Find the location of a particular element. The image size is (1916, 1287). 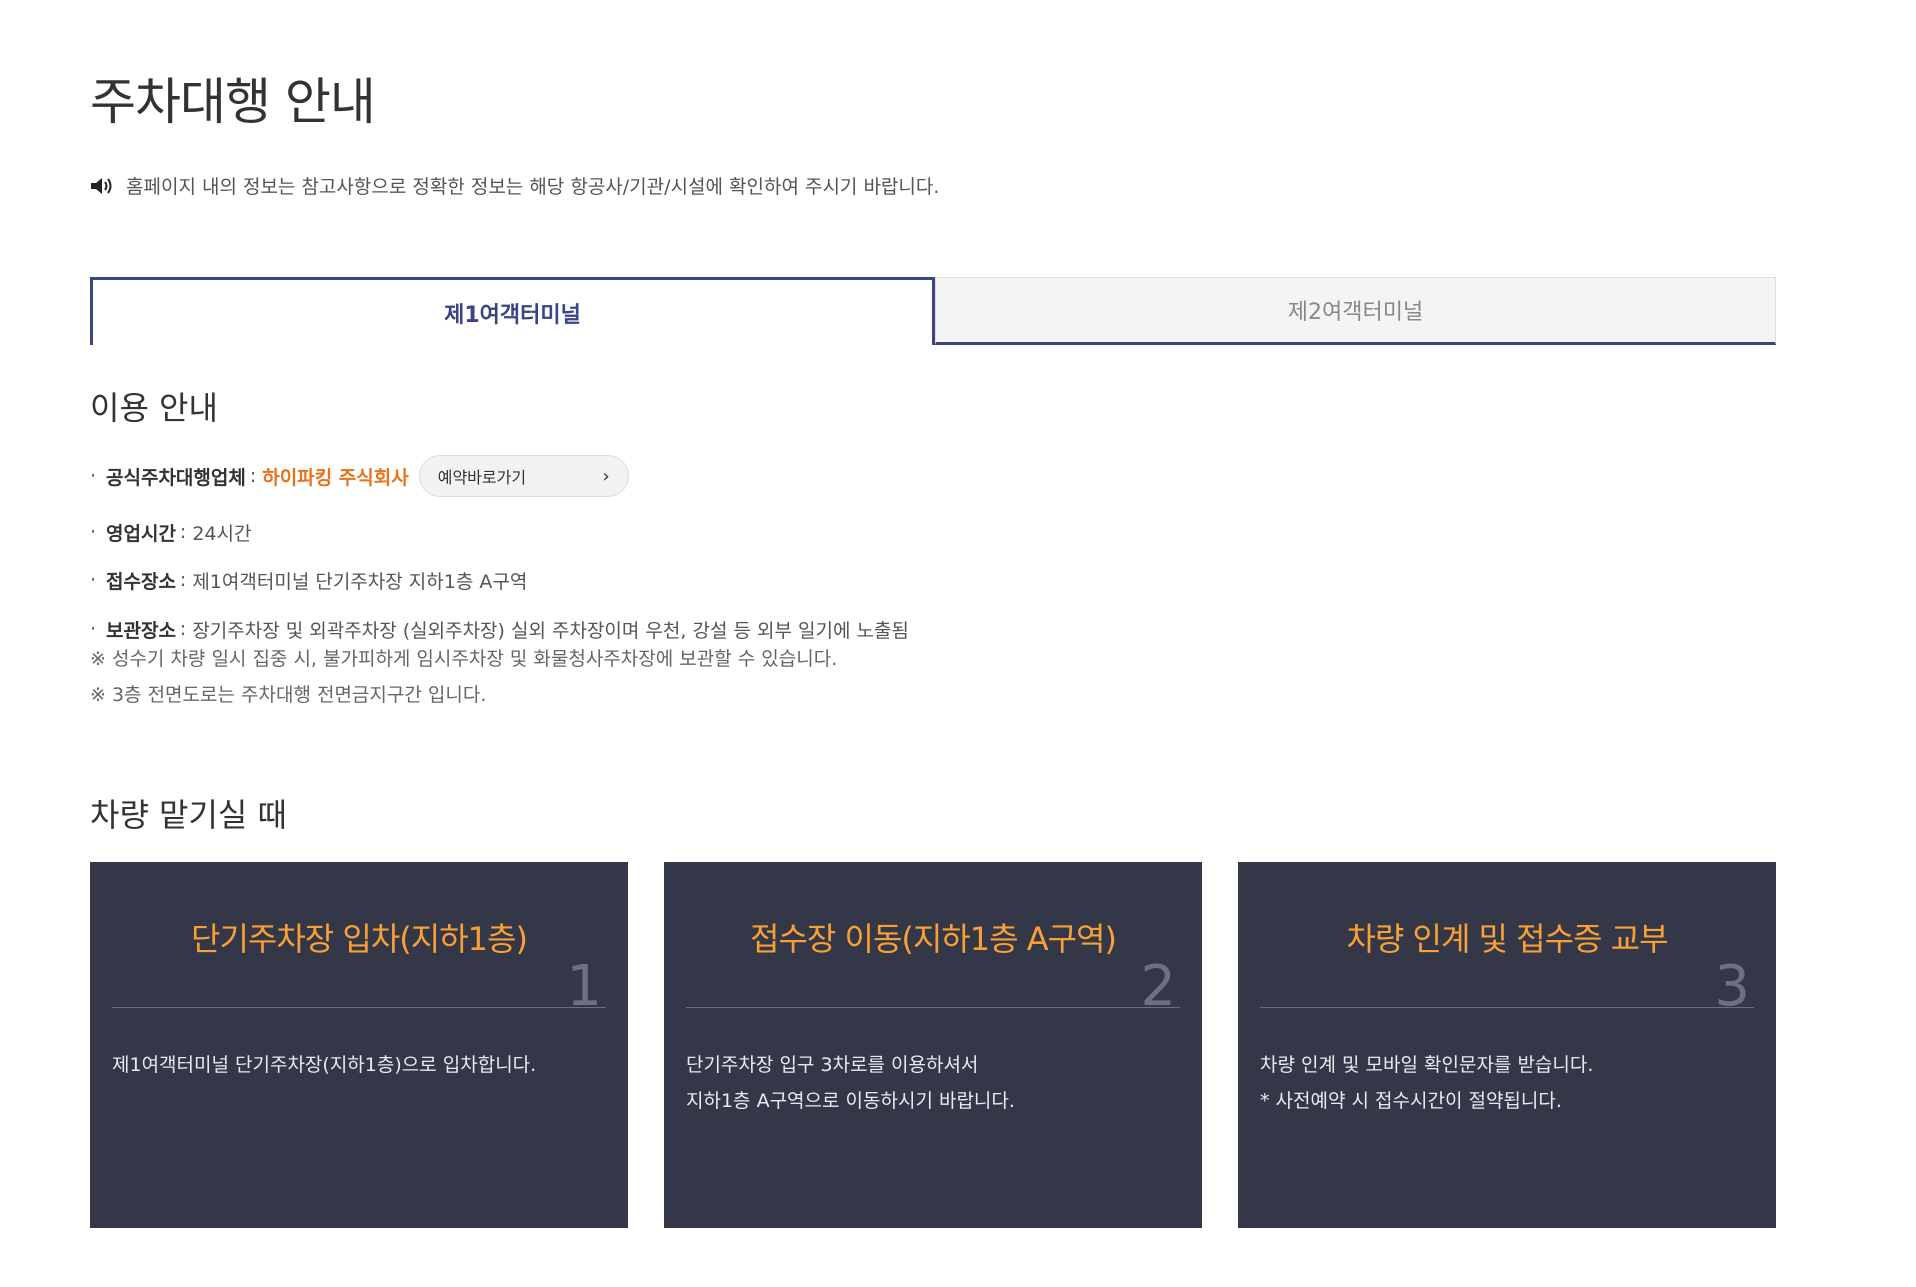

tab-terminal-2: 제2여객터미널 is located at coordinates (1355, 311).